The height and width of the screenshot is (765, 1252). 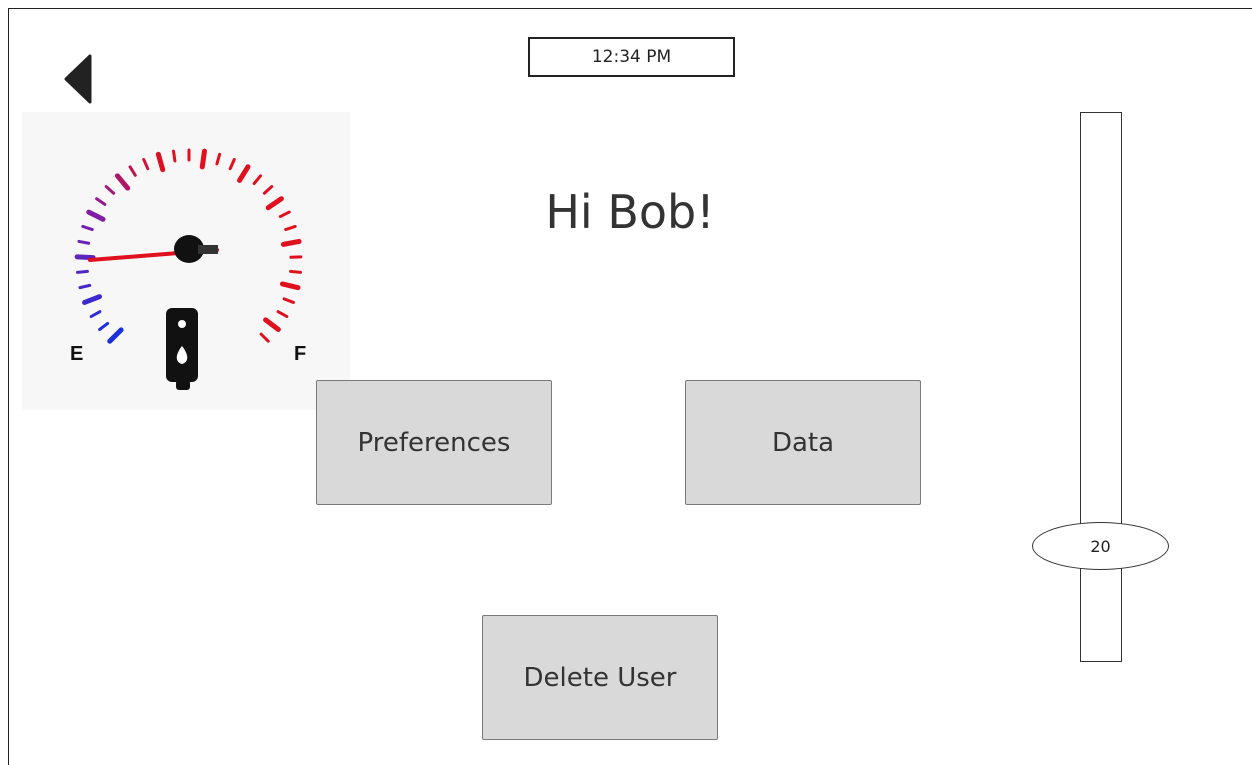 I want to click on data-button-label: Data, so click(x=803, y=442).